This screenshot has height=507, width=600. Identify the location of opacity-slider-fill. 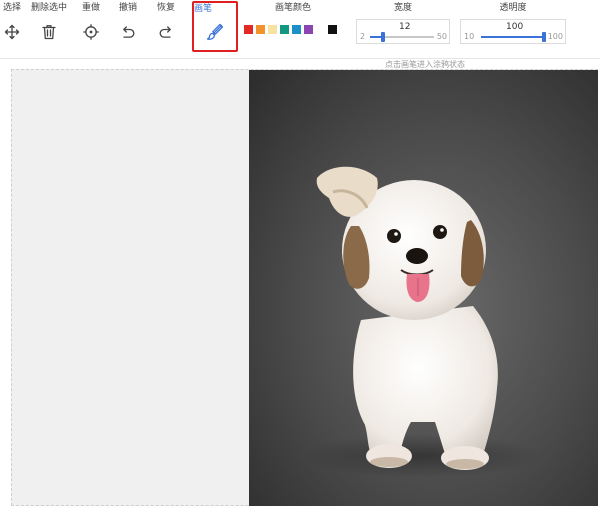
(512, 37).